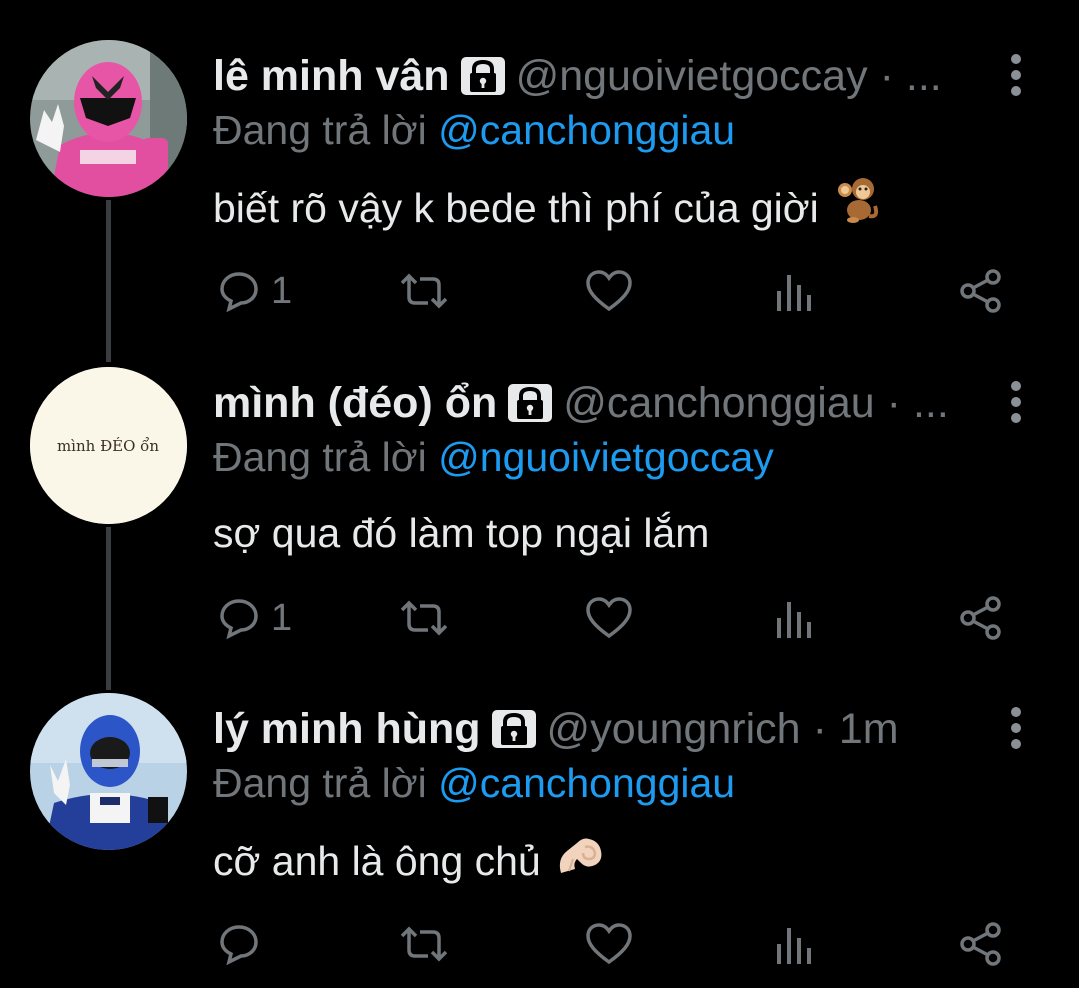 Image resolution: width=1079 pixels, height=988 pixels. I want to click on avatar: mình ĐÉO ổn, so click(108, 445).